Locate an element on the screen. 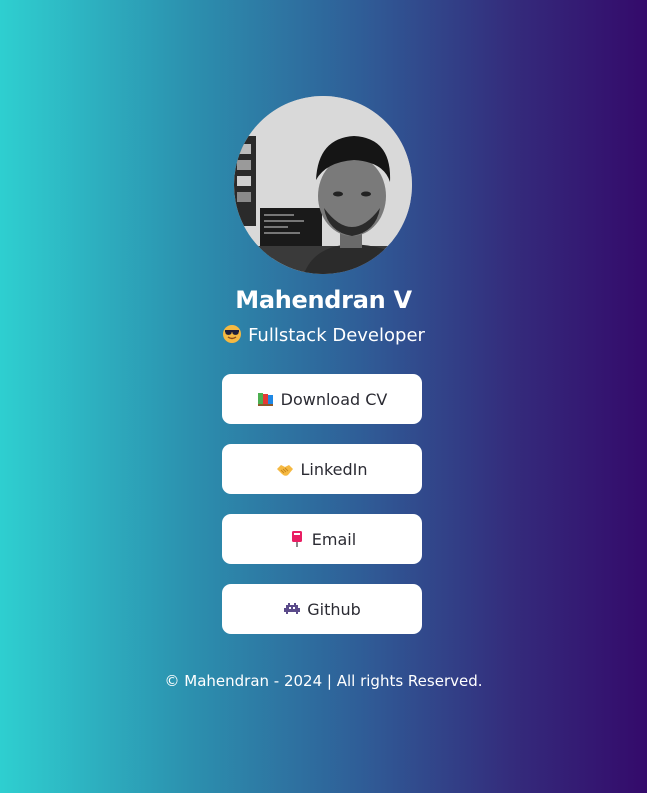 This screenshot has width=647, height=793. postbox-icon is located at coordinates (297, 539).